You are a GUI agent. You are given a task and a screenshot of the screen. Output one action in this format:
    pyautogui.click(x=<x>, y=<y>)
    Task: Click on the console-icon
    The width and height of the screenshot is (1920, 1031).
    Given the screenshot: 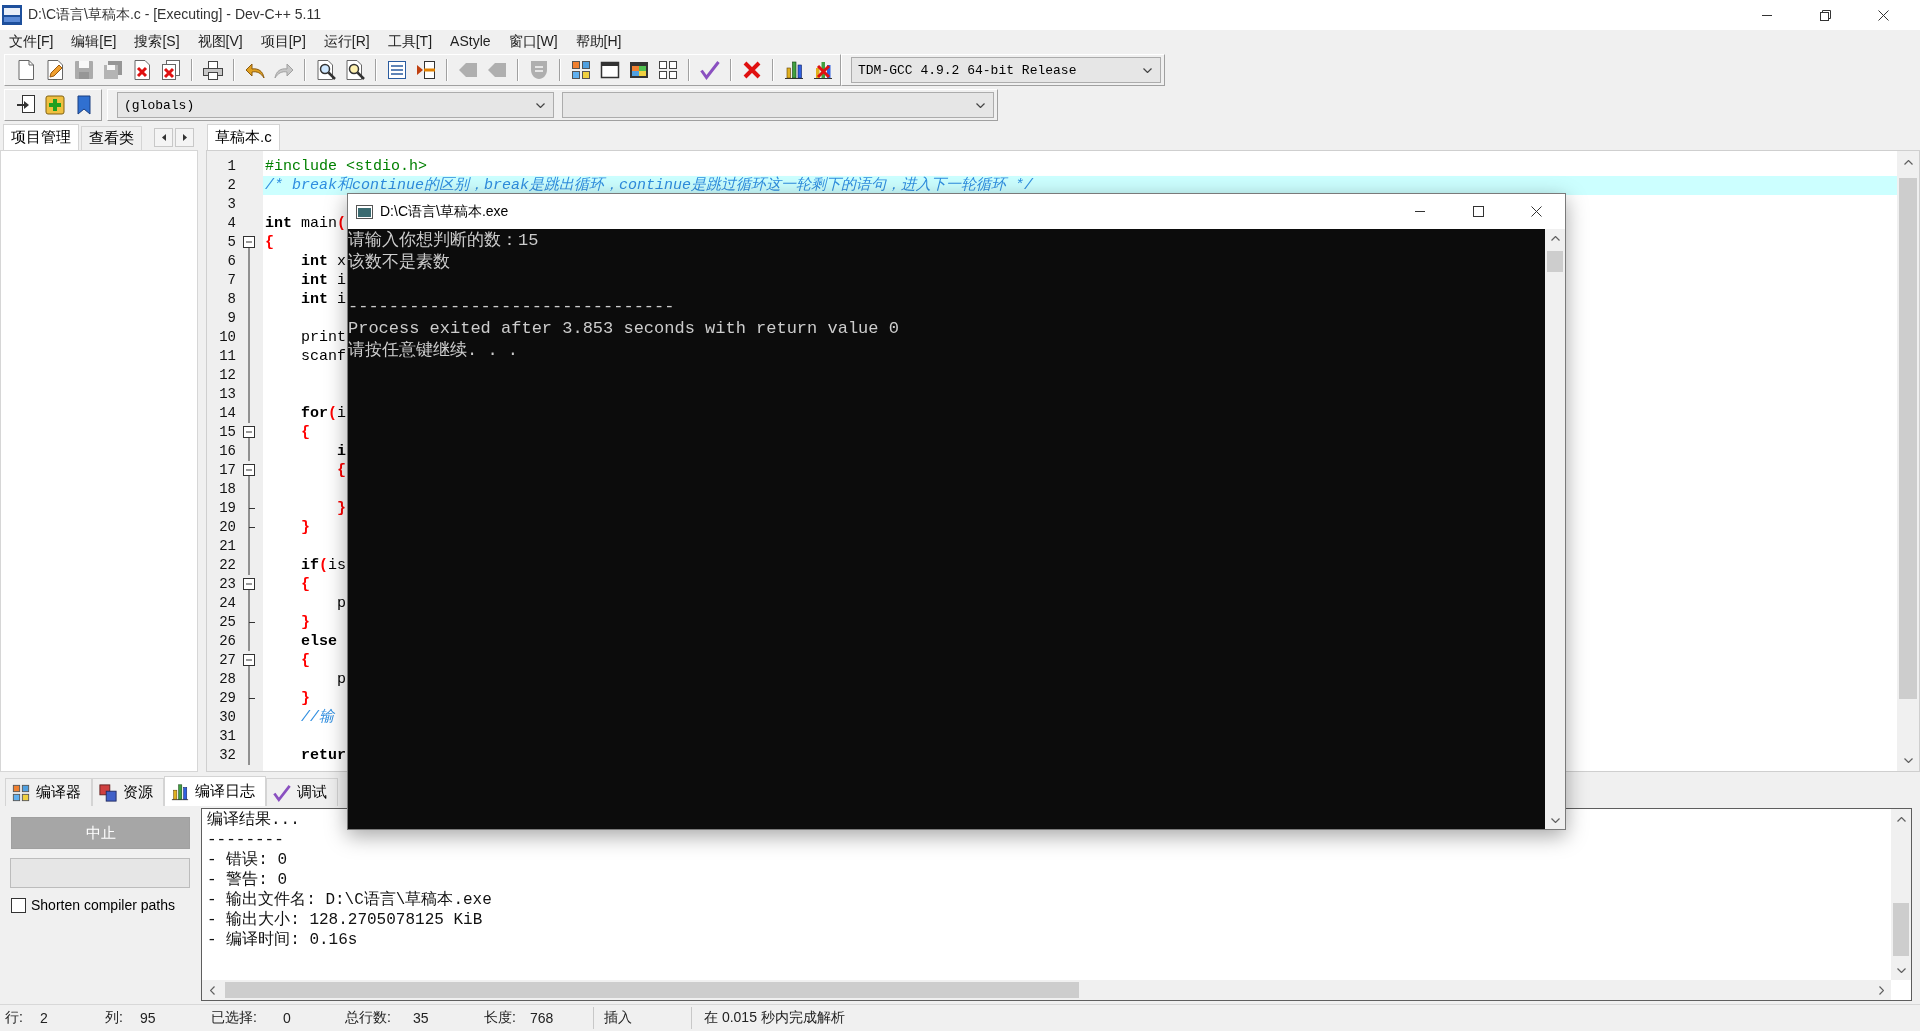 What is the action you would take?
    pyautogui.click(x=364, y=211)
    